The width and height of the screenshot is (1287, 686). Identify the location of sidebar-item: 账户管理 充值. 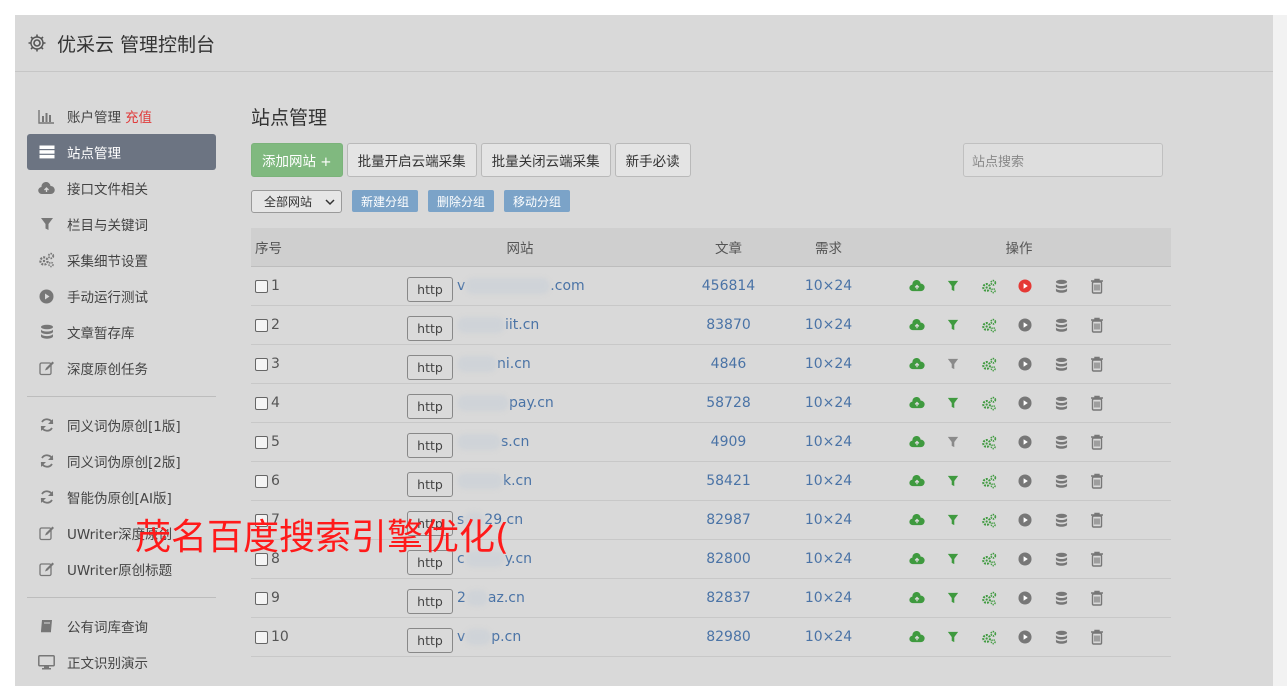
(121, 116).